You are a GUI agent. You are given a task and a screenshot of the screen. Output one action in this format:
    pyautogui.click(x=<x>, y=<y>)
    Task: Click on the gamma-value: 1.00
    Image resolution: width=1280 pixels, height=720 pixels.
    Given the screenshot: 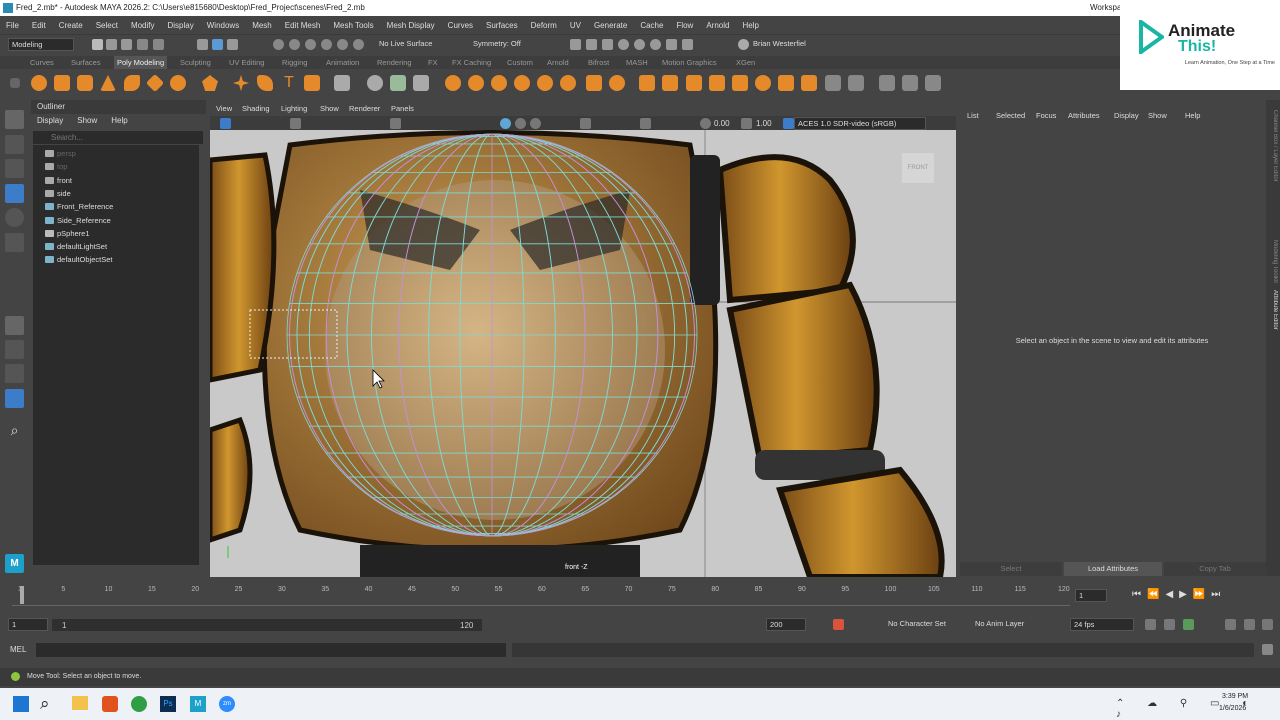 What is the action you would take?
    pyautogui.click(x=764, y=123)
    